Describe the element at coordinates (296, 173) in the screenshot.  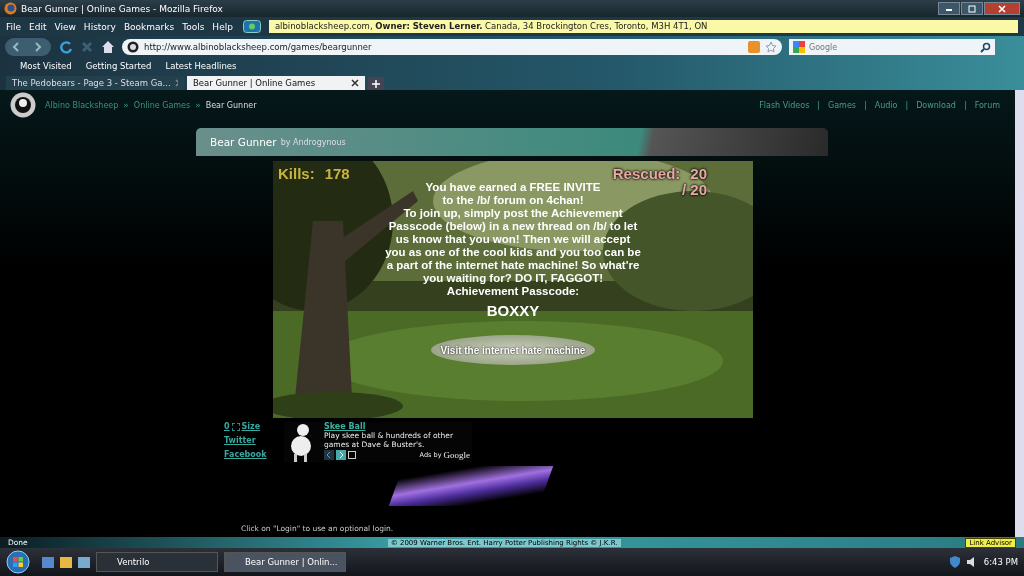
I see `kills-label: Kills:` at that location.